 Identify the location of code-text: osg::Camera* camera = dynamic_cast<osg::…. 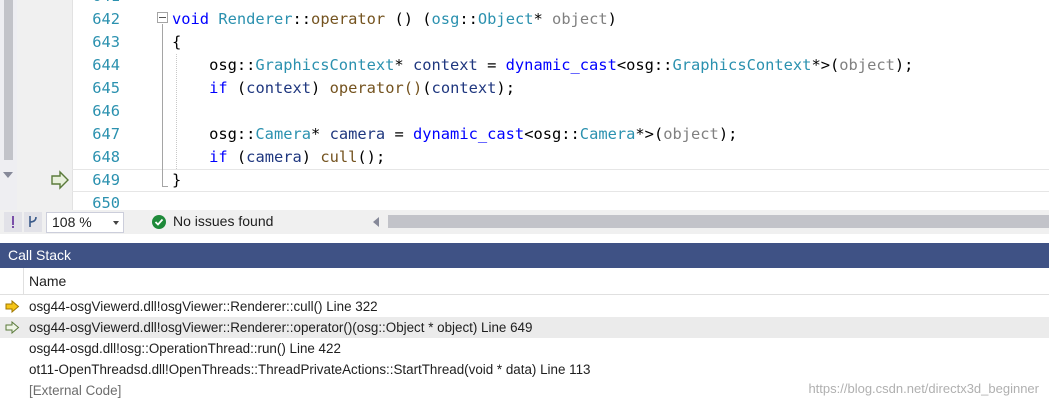
(454, 134).